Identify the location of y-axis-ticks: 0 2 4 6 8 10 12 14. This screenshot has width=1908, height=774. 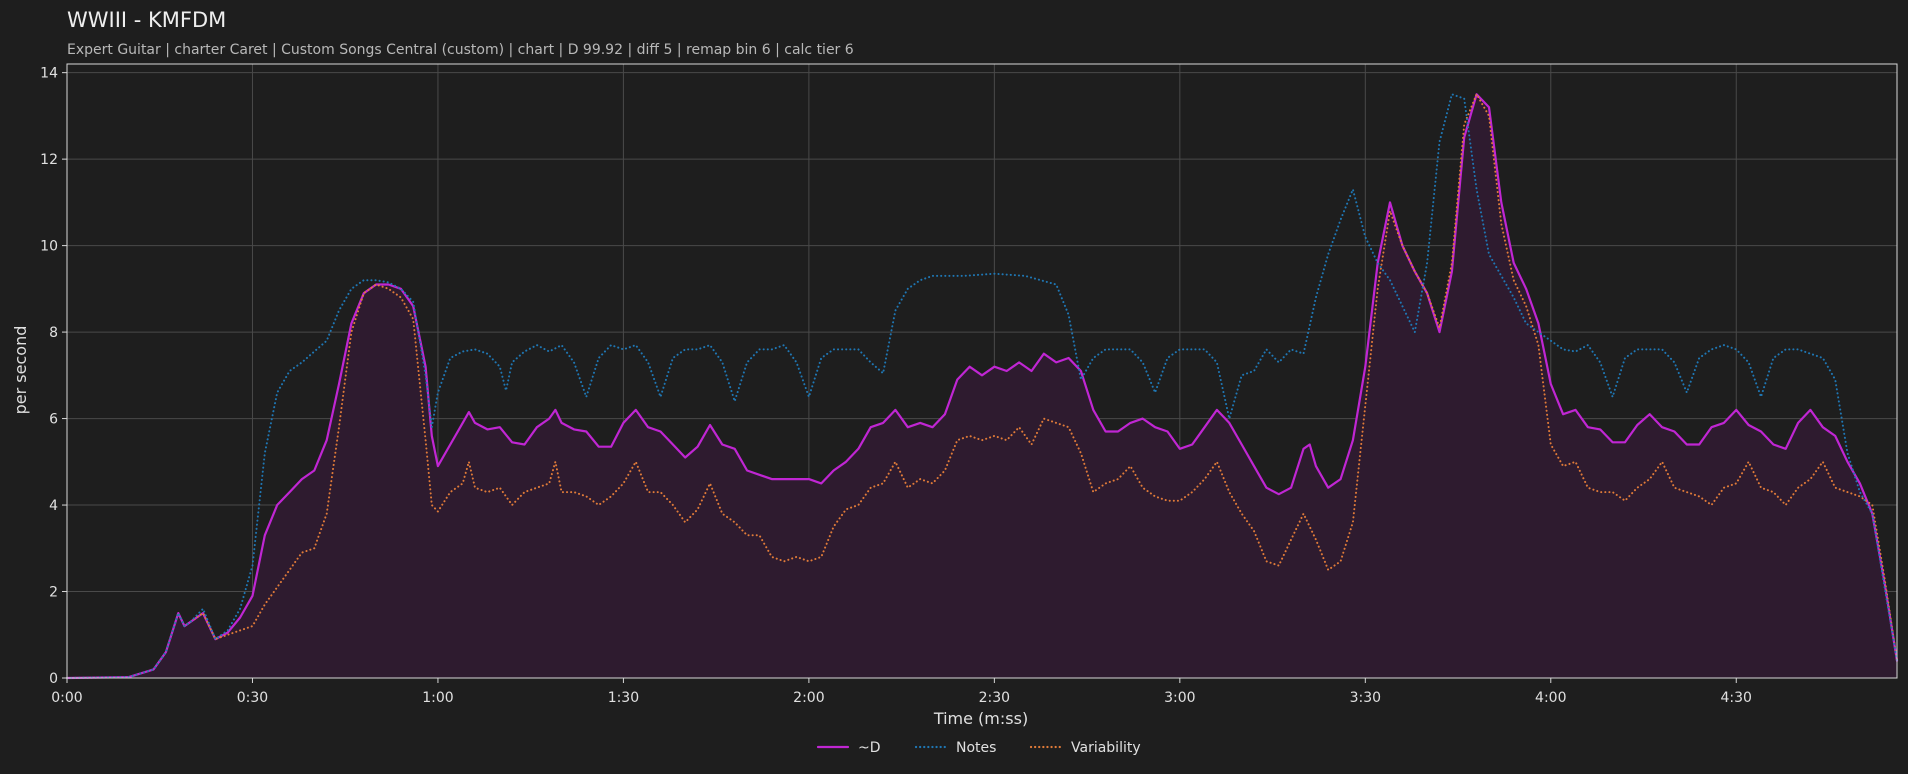
(53, 376).